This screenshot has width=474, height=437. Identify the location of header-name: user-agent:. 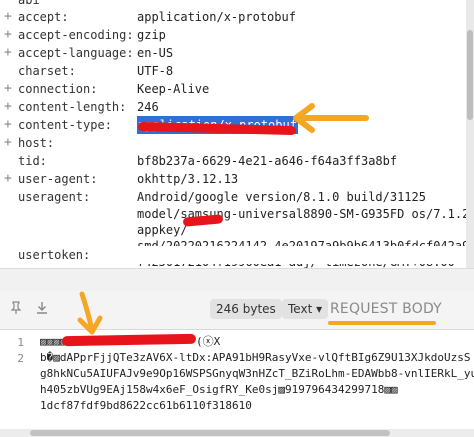
(58, 179).